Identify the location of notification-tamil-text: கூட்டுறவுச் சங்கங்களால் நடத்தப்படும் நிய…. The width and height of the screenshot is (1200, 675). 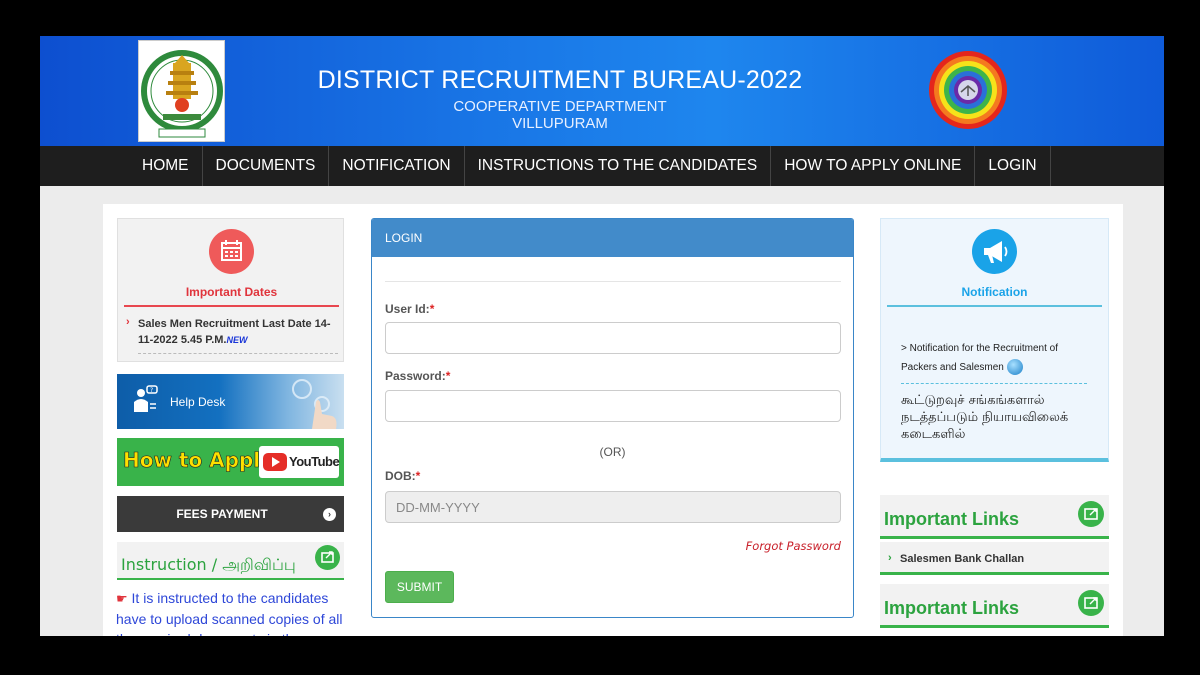
(996, 417).